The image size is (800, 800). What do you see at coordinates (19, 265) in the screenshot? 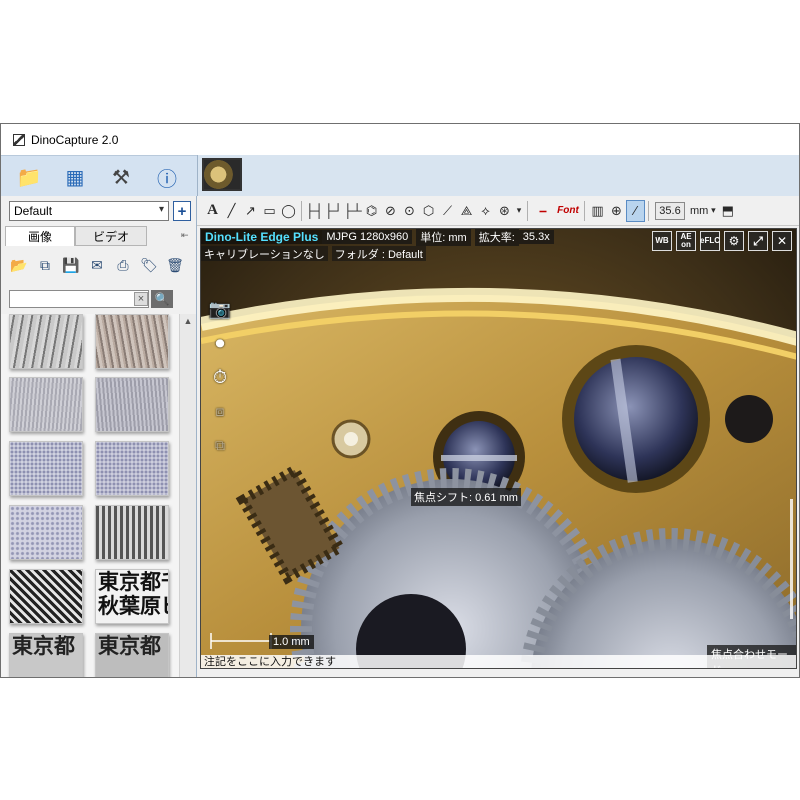
I see `open-file-icon: 📂` at bounding box center [19, 265].